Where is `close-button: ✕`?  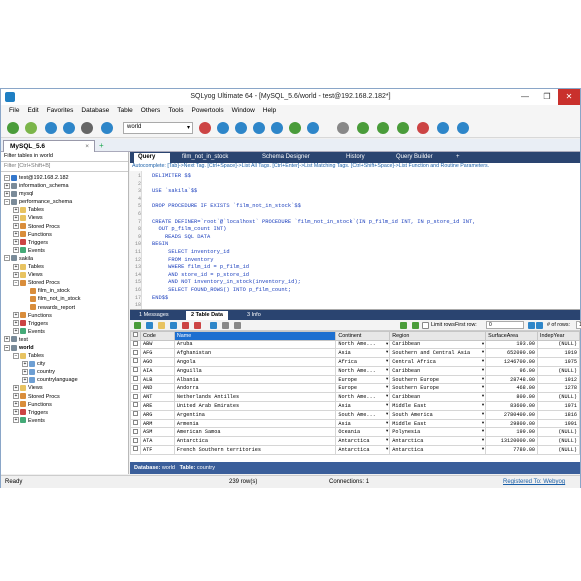
close-button: ✕ is located at coordinates (569, 97).